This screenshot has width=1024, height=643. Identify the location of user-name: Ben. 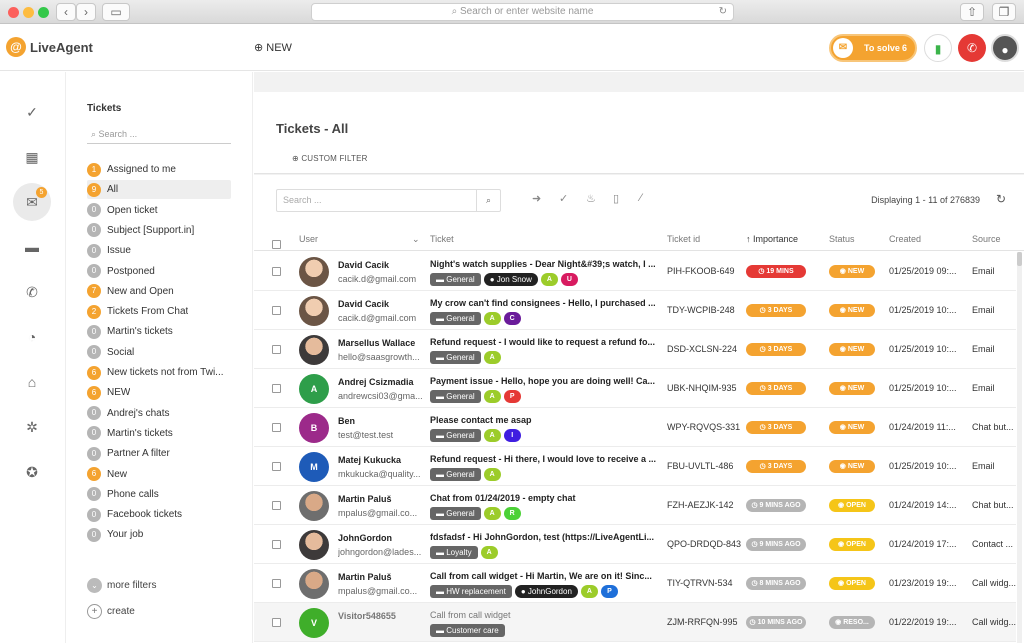
(382, 421).